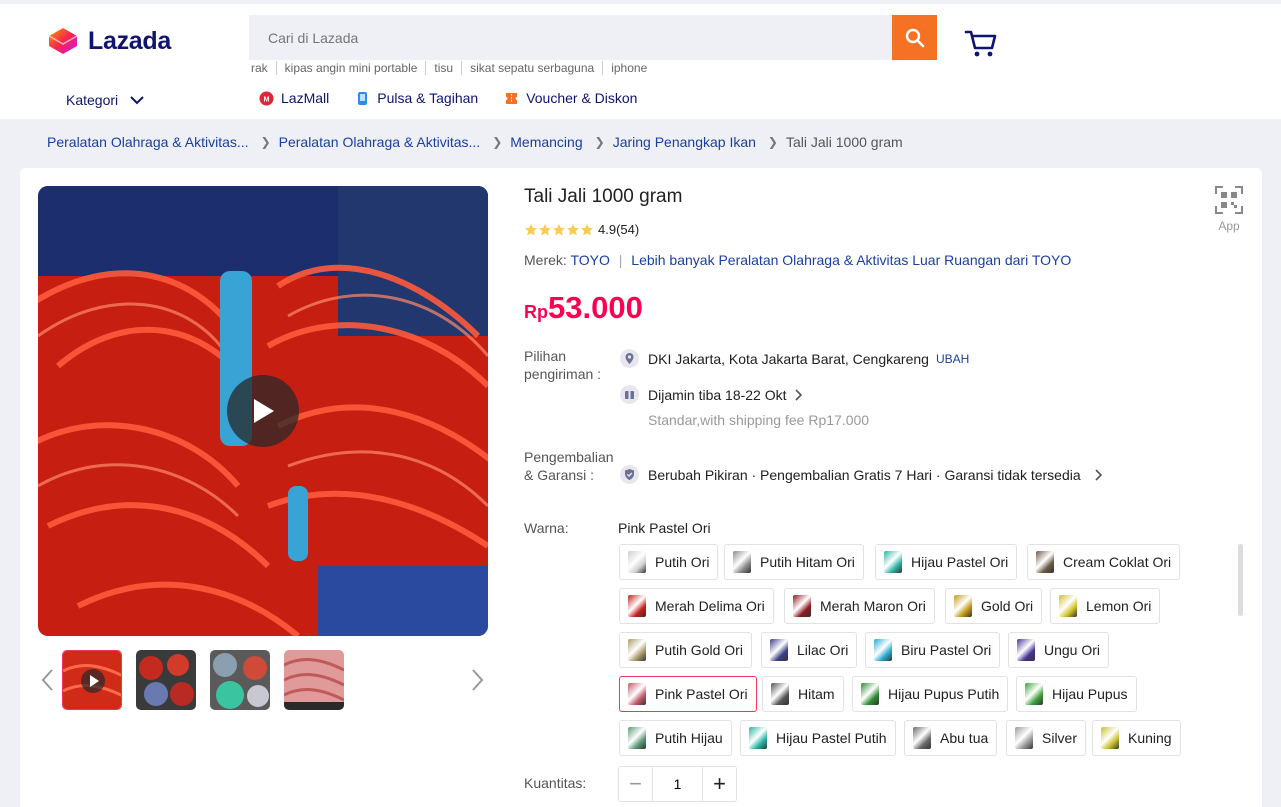 Image resolution: width=1281 pixels, height=807 pixels. I want to click on breadcrumb-link: Jaring Penangkap Ikan, so click(684, 142).